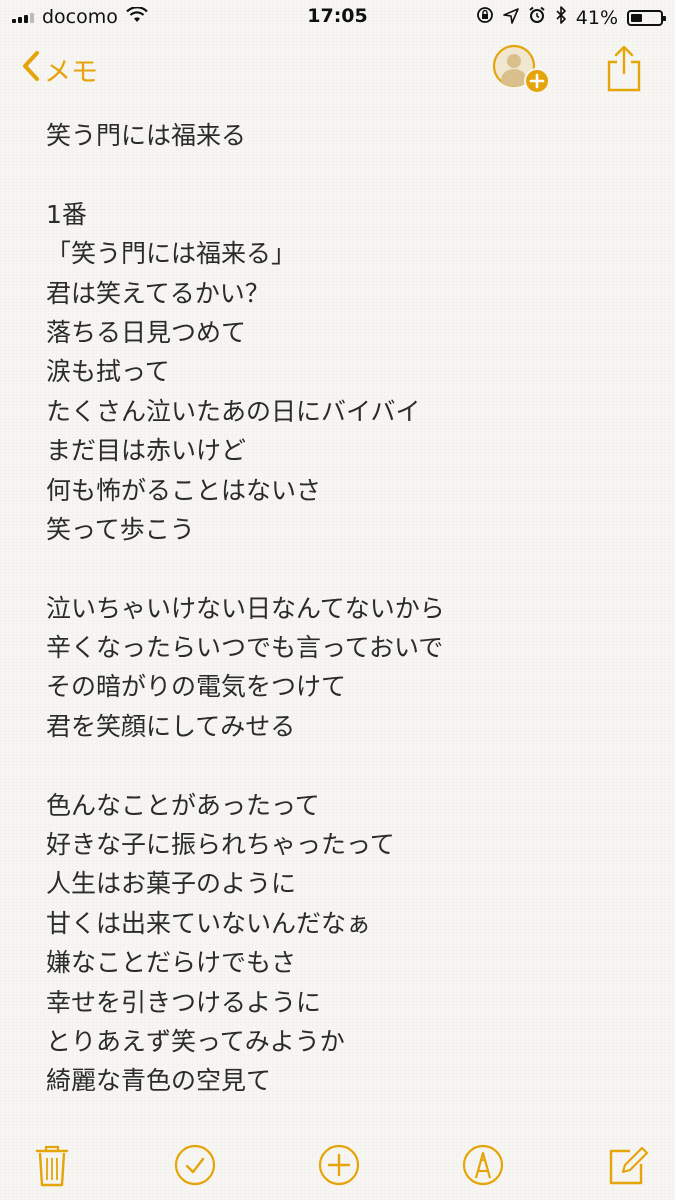 This screenshot has width=675, height=1200. I want to click on compose-button, so click(627, 1165).